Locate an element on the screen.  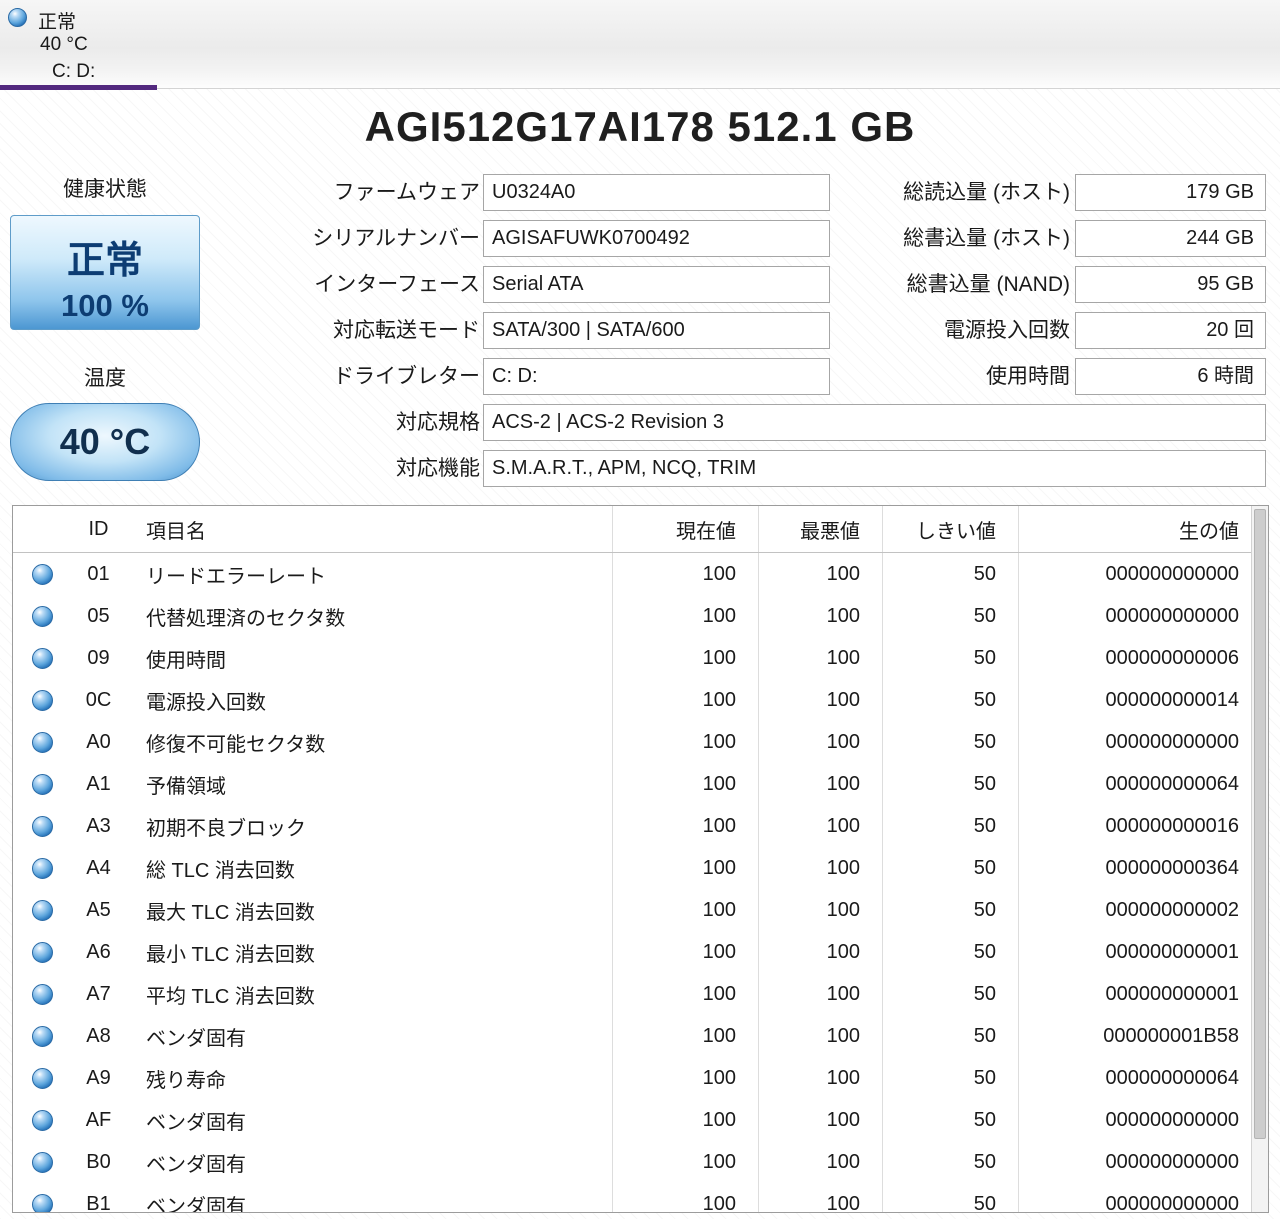
attr-raw: 000000000001 is located at coordinates (1134, 994).